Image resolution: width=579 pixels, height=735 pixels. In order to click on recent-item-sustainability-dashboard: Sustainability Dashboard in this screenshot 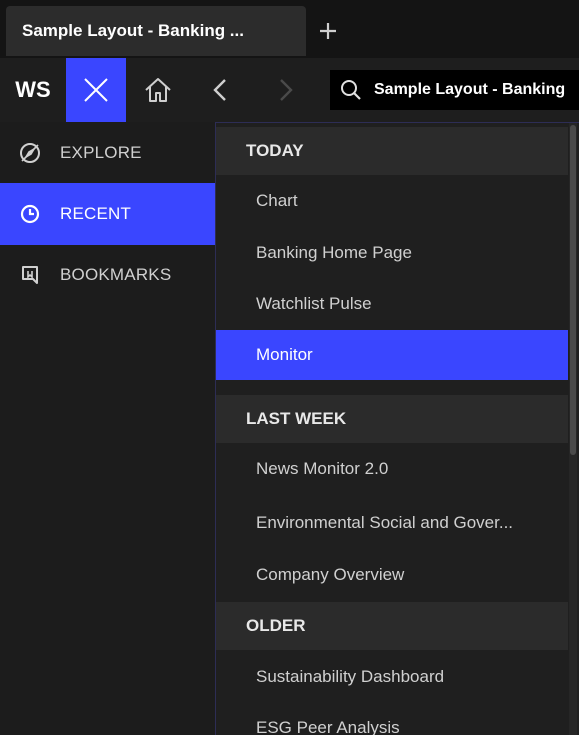, I will do `click(392, 677)`.